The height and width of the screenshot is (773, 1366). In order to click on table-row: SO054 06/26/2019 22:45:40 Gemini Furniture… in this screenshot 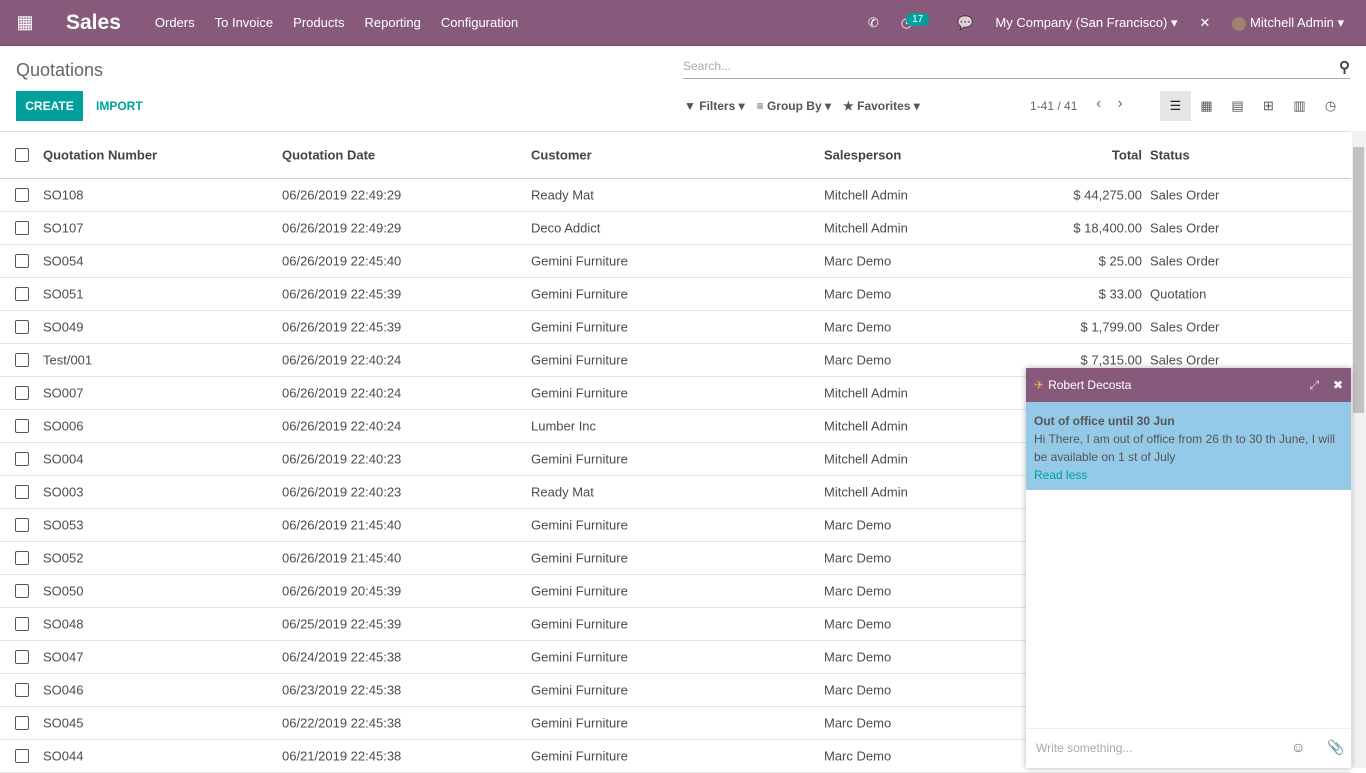, I will do `click(675, 261)`.